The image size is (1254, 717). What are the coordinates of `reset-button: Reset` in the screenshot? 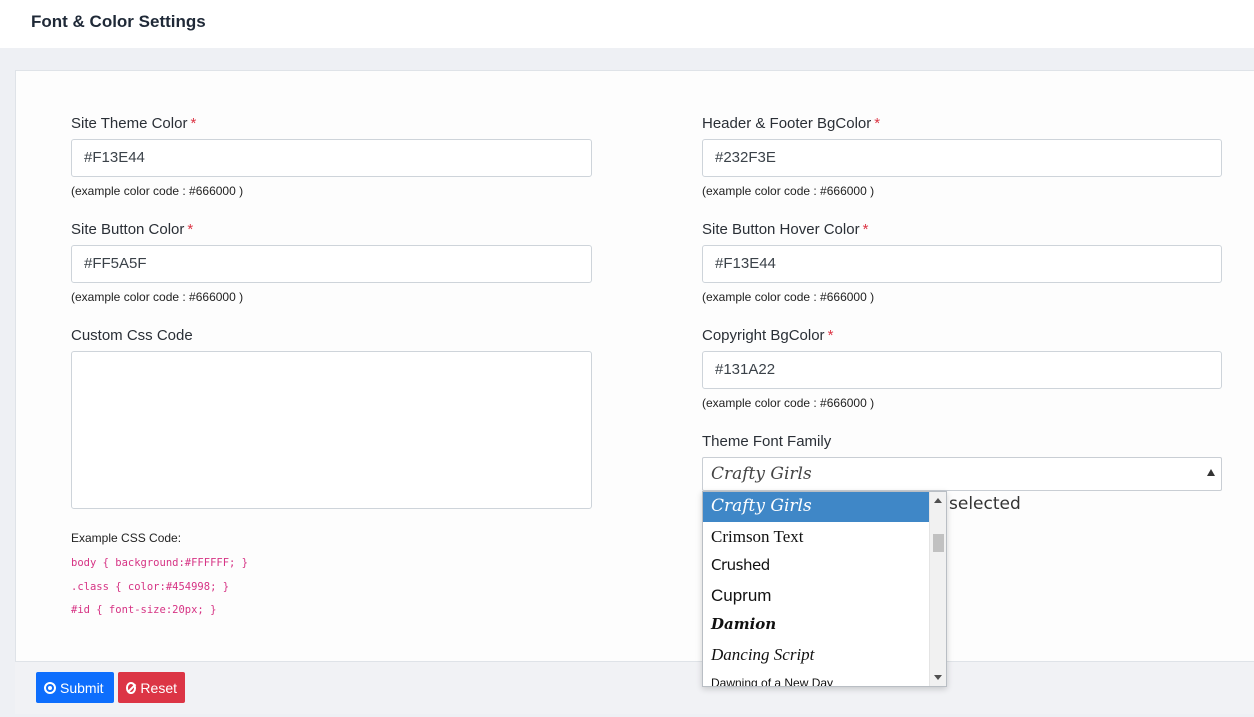 It's located at (151, 687).